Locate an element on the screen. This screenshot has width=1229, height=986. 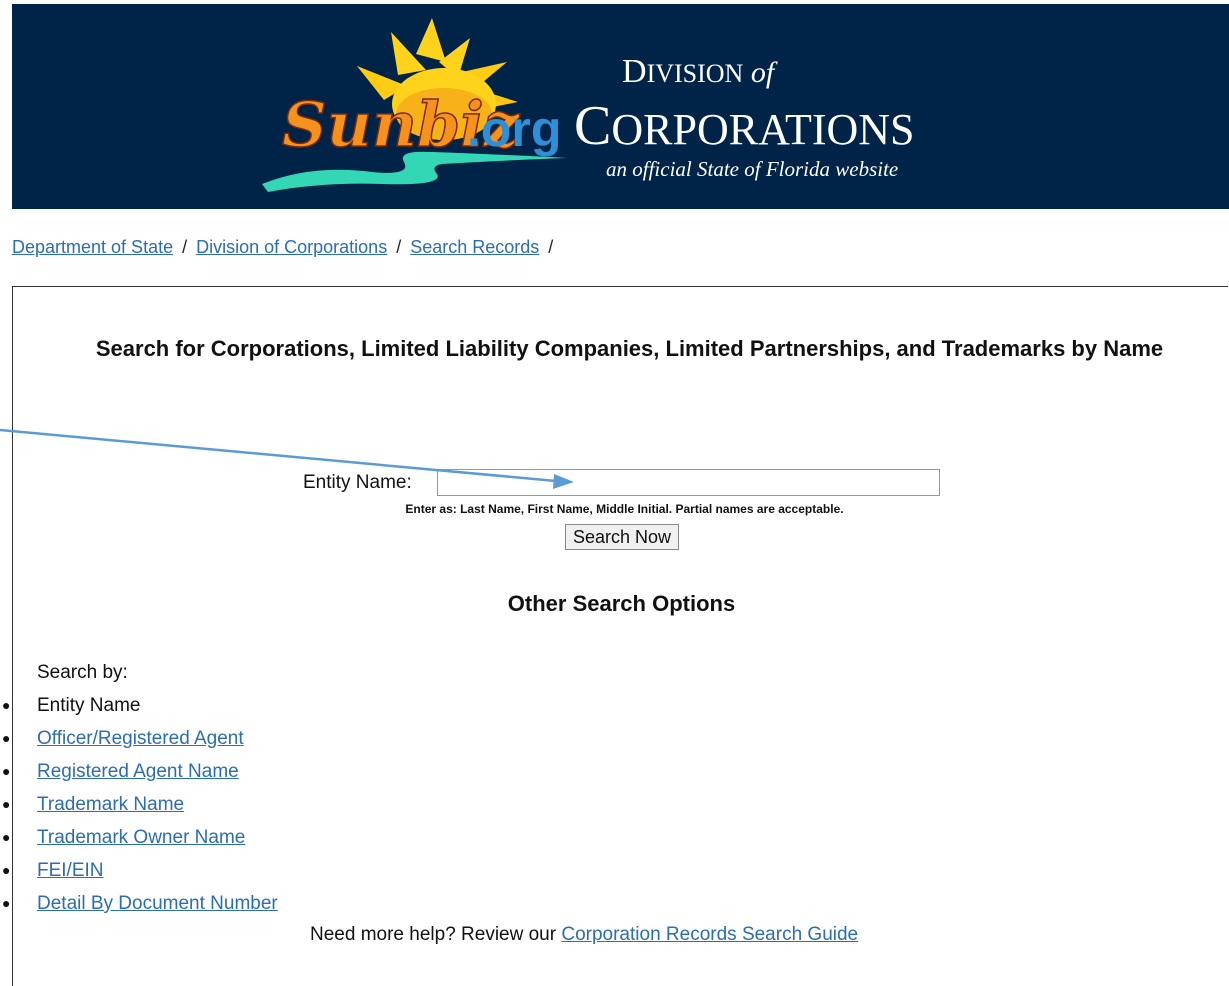
entity-name-input is located at coordinates (688, 482).